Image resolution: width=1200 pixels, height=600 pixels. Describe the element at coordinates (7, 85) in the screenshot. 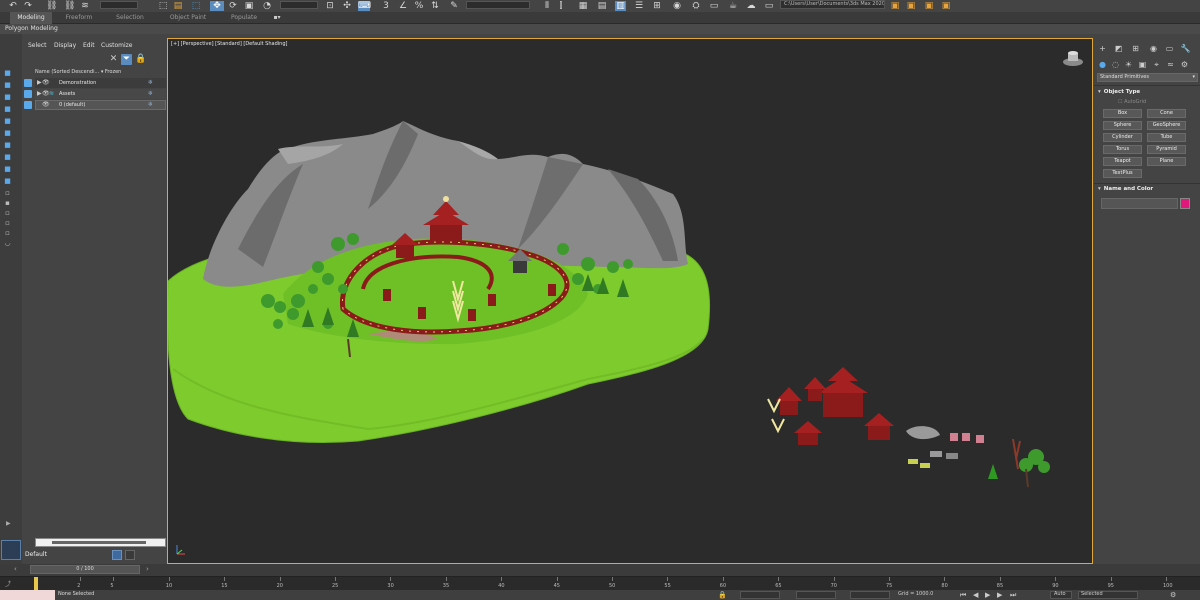

I see `sort-by-layer-icon: ■` at that location.